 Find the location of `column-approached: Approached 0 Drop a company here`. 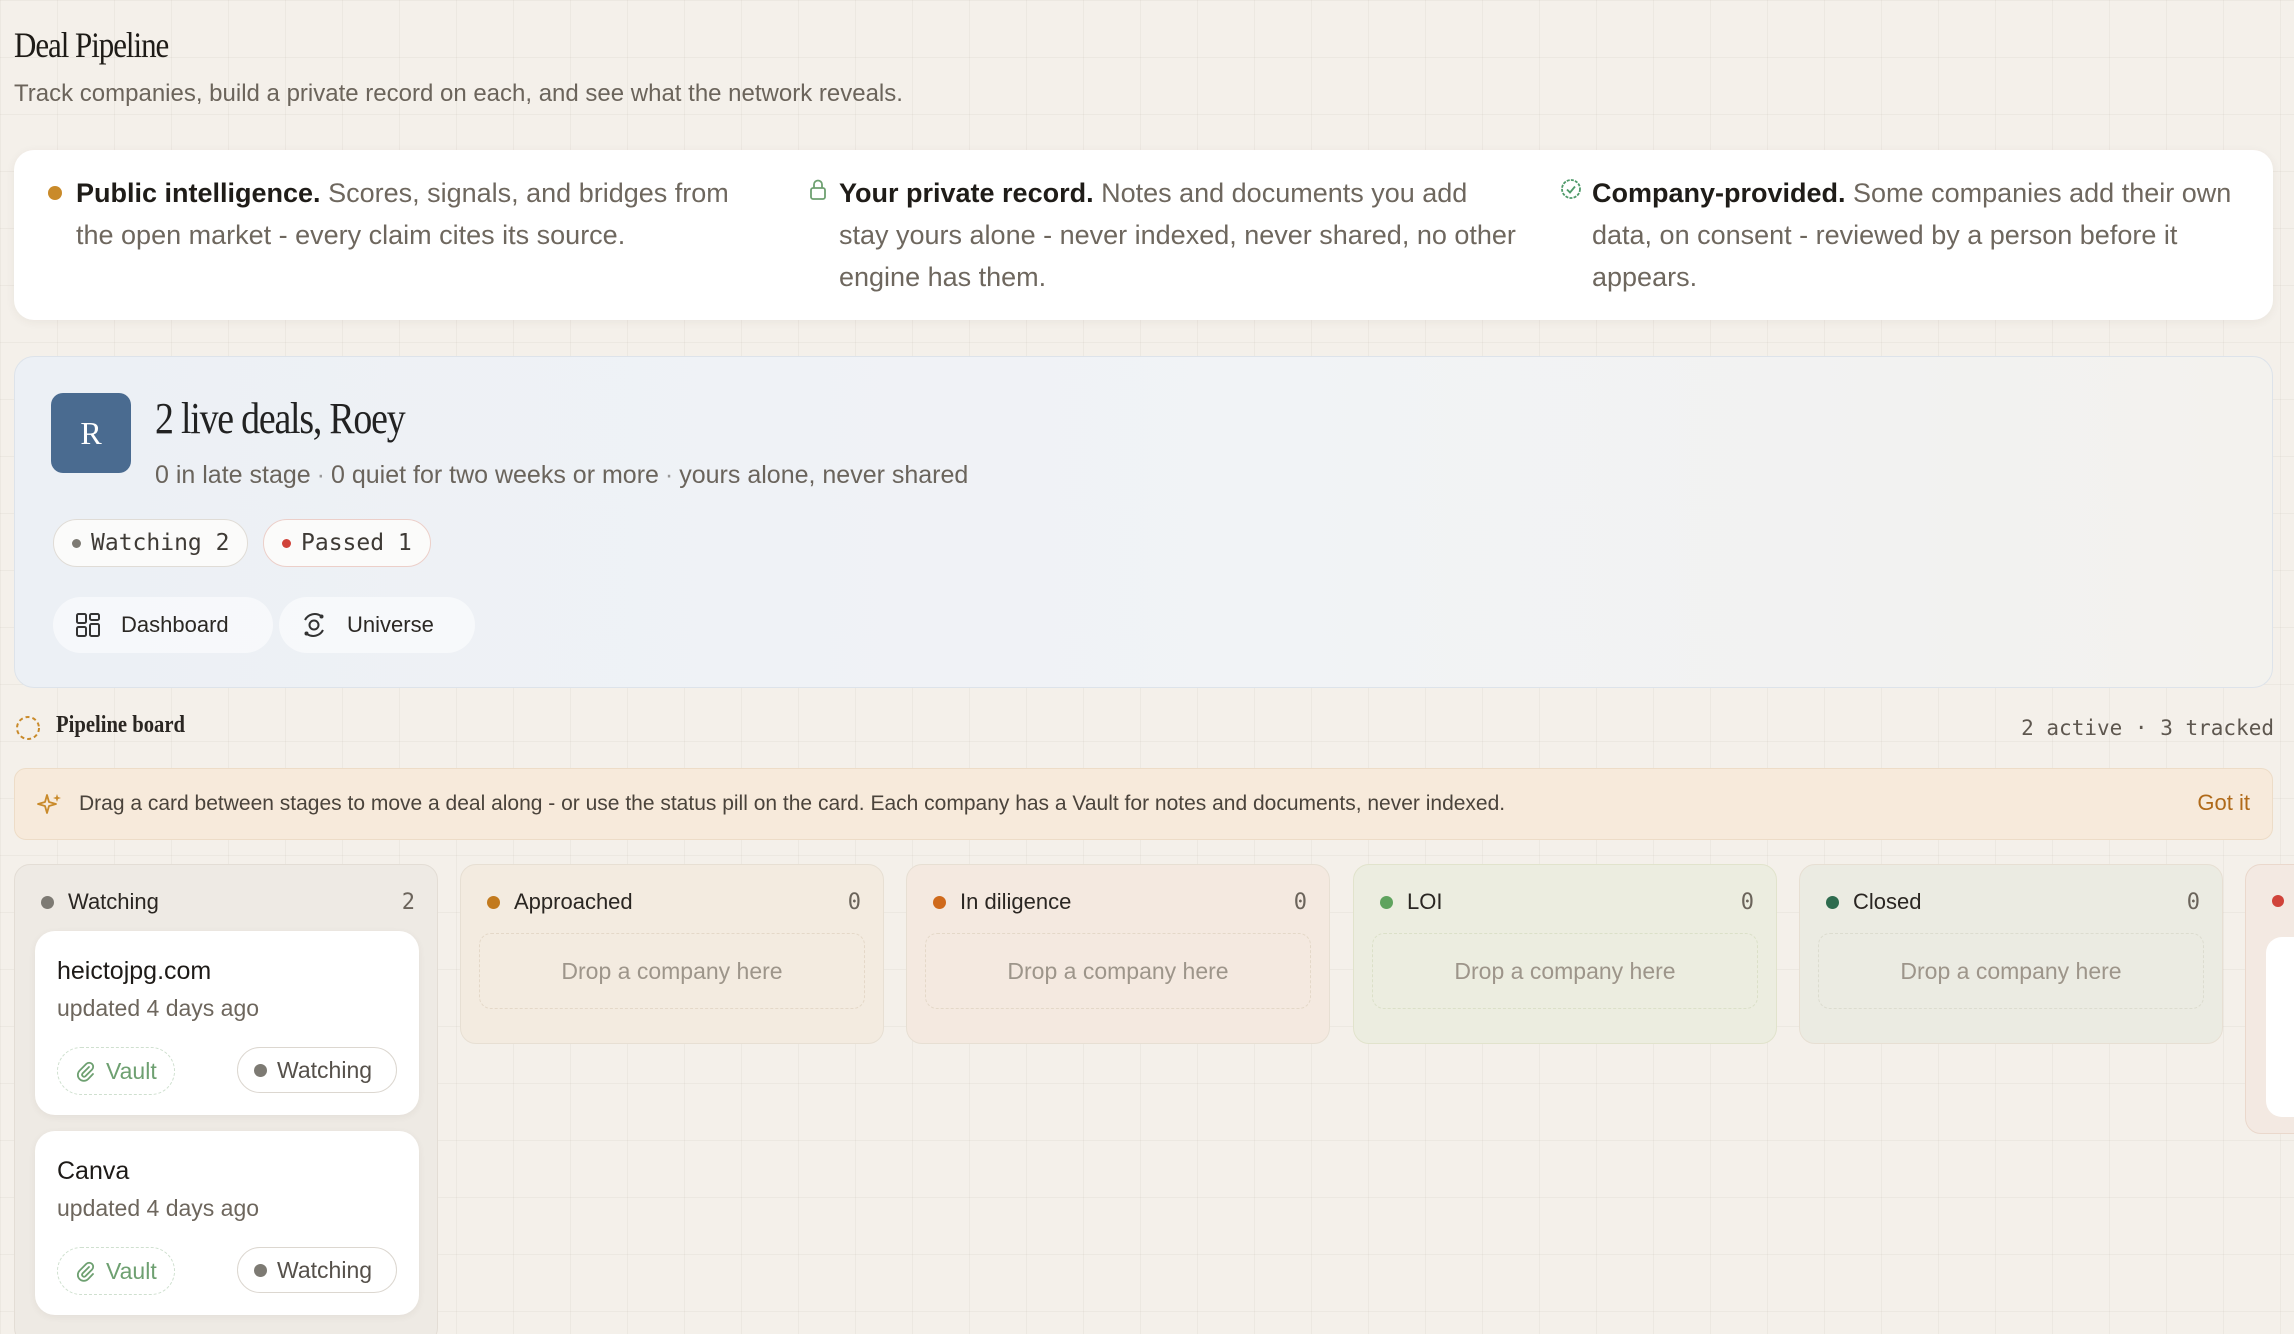

column-approached: Approached 0 Drop a company here is located at coordinates (672, 954).